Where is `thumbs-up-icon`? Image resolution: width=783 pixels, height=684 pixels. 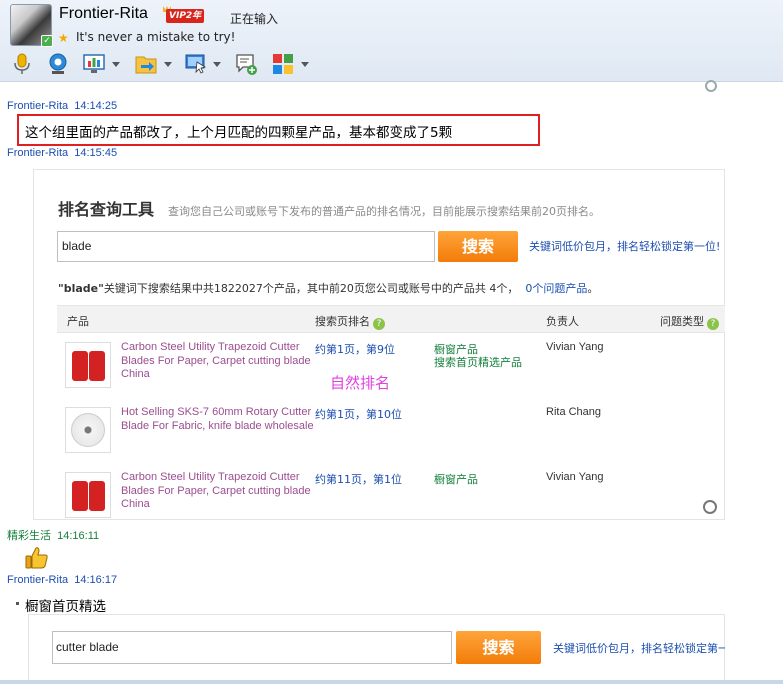
thumbs-up-icon is located at coordinates (36, 558).